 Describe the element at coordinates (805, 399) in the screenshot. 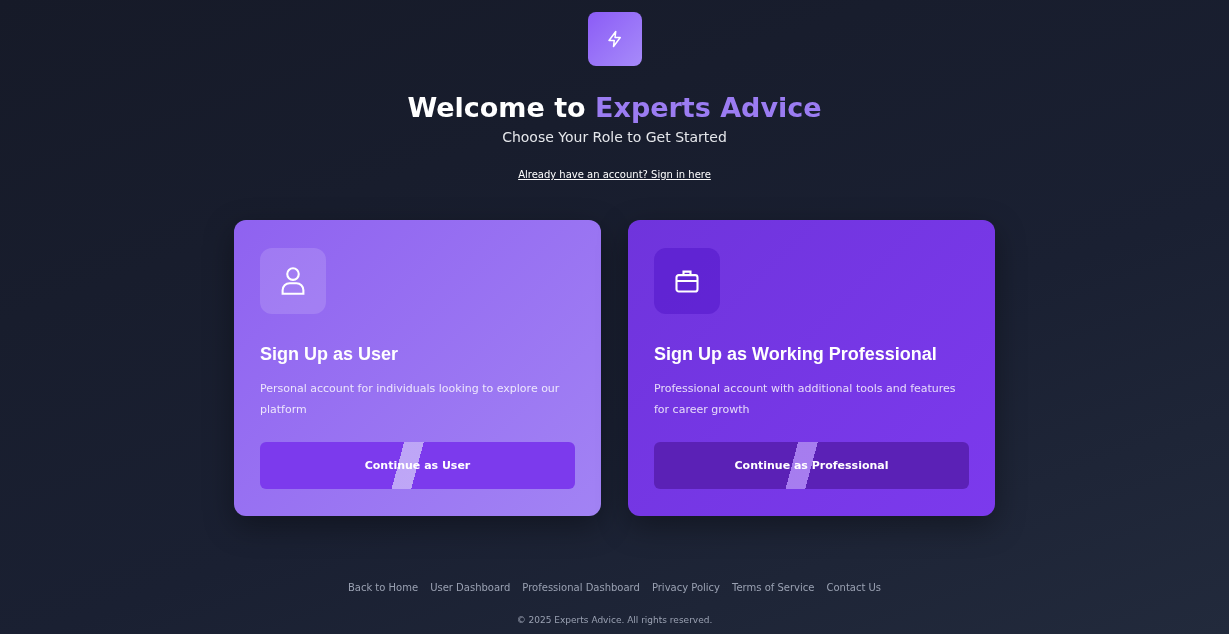

I see `card-description: Professional account with additional tools and features for career growth` at that location.